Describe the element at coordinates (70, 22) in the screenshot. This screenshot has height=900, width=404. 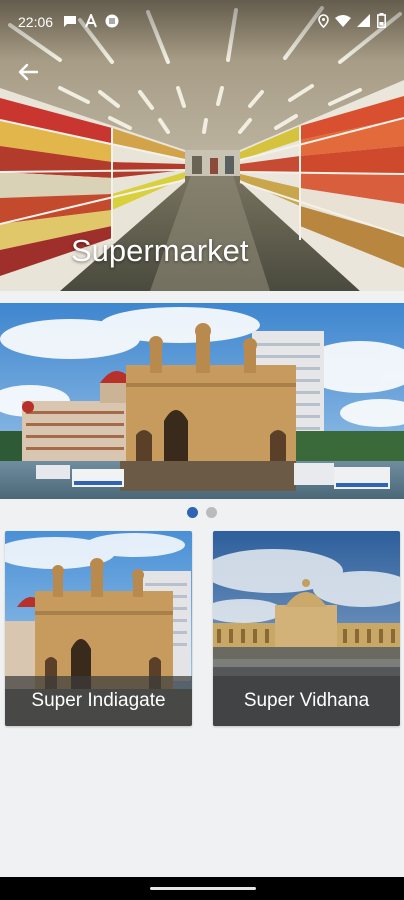
I see `message-icon` at that location.